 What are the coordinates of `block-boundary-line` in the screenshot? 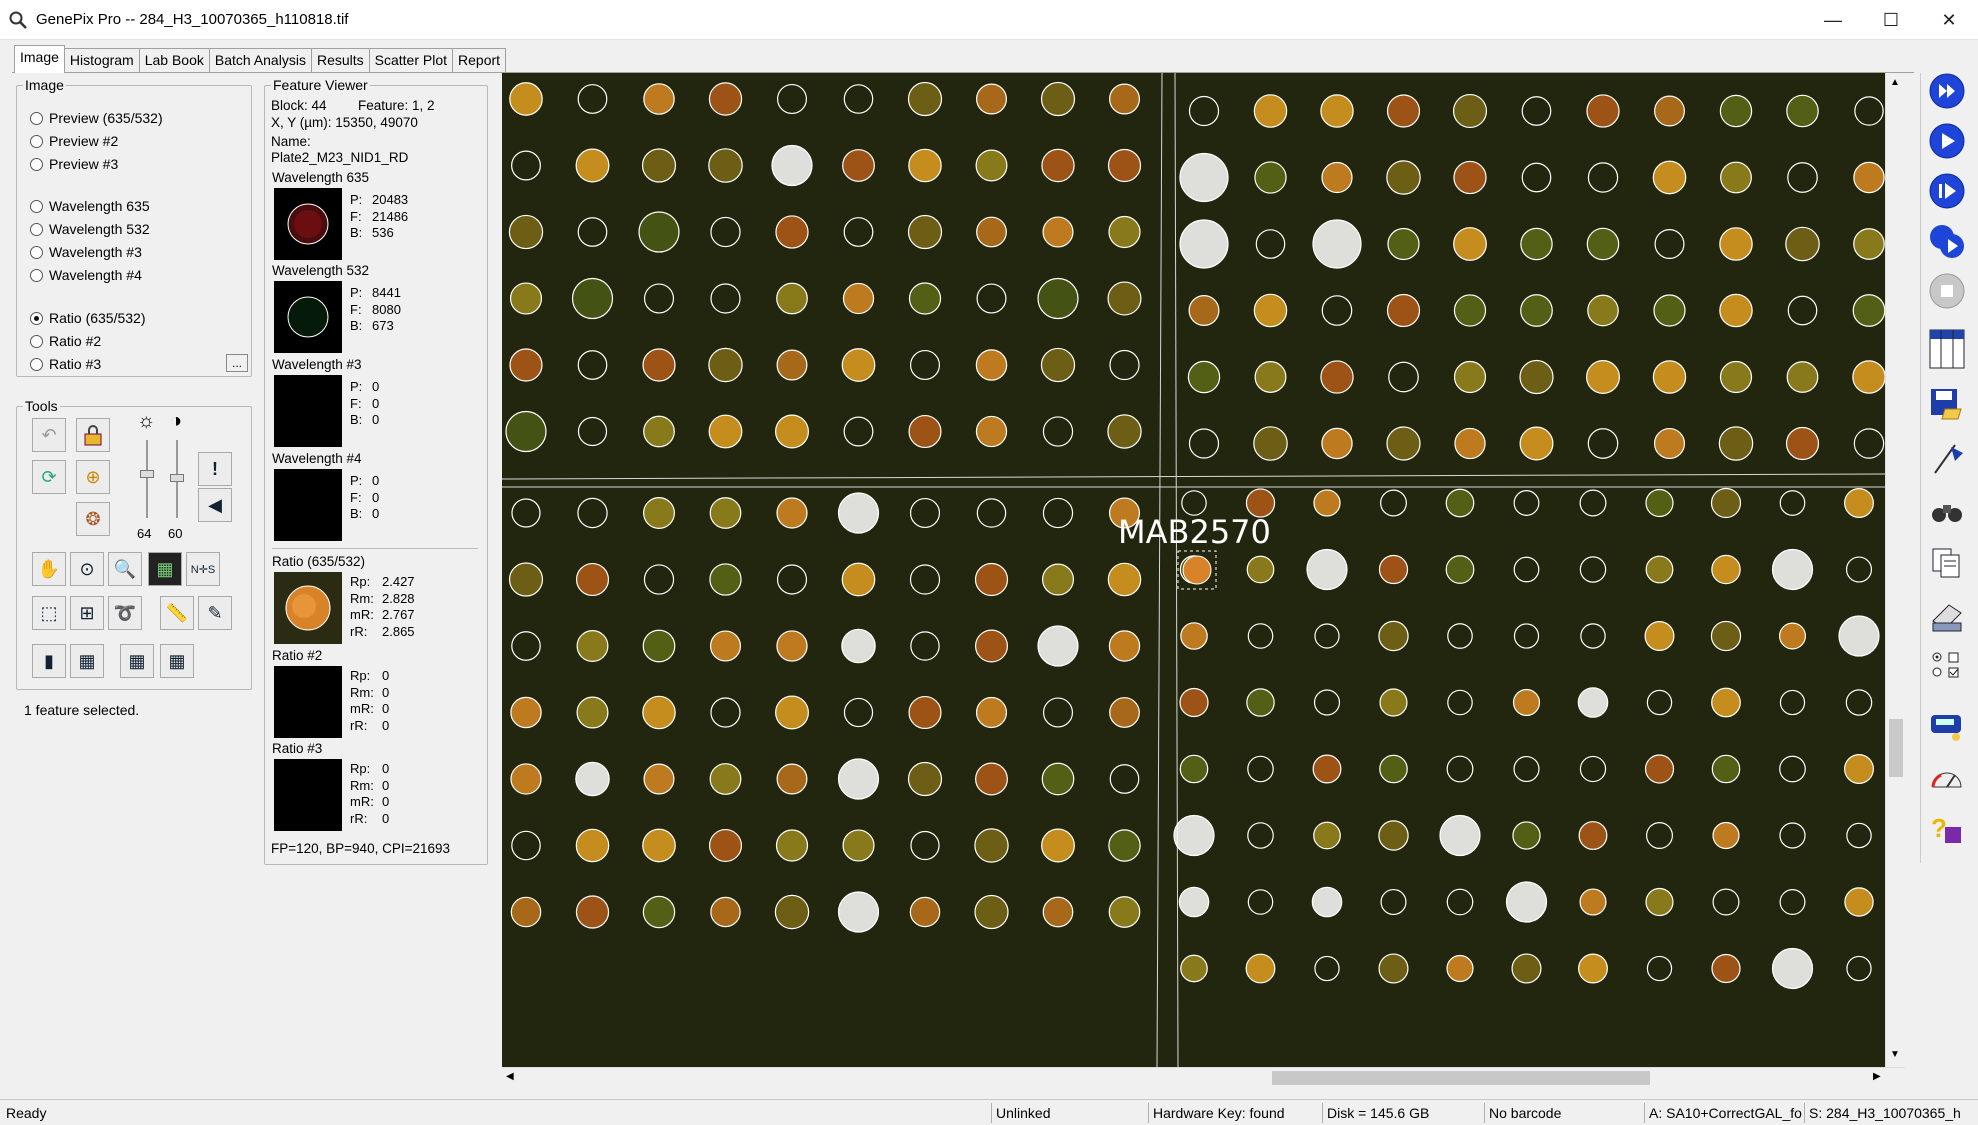 It's located at (1159, 570).